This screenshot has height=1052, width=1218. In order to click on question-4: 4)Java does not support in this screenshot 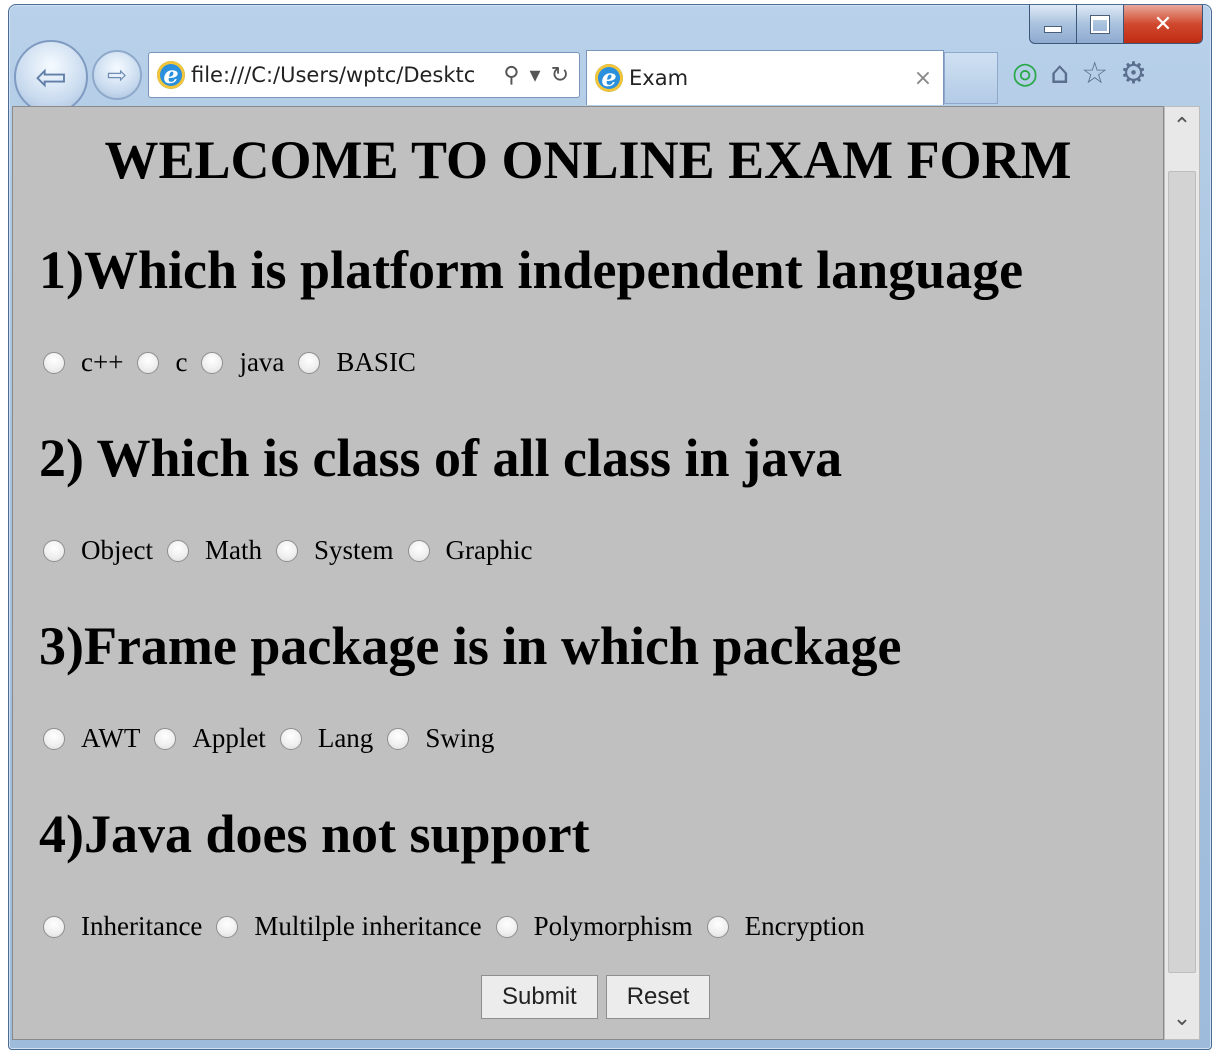, I will do `click(314, 834)`.